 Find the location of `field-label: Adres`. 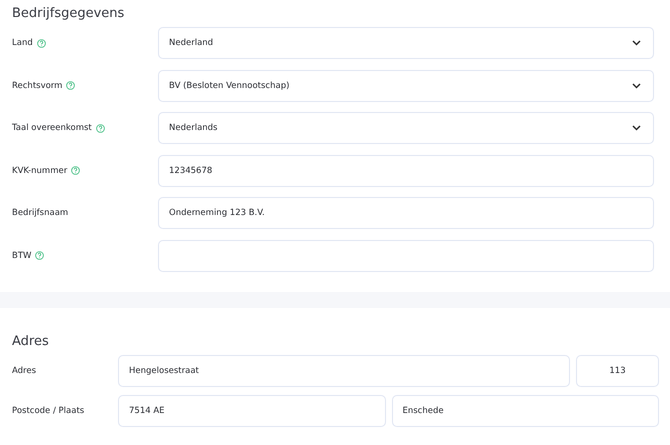

field-label: Adres is located at coordinates (25, 371).